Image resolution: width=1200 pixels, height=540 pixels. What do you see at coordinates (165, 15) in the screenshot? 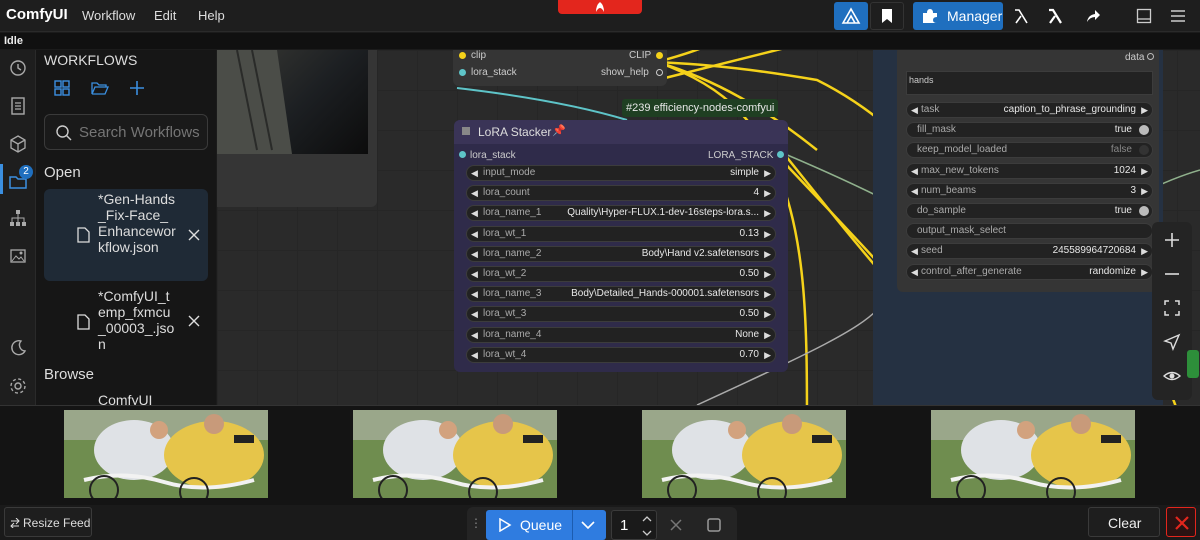
I see `menu-edit: Edit` at bounding box center [165, 15].